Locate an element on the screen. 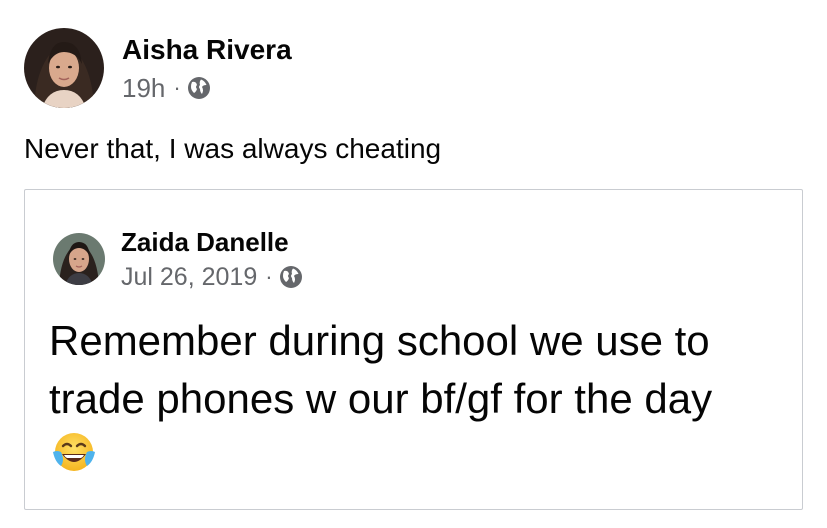 The width and height of the screenshot is (827, 528). face-with-tears-of-joy-icon is located at coordinates (74, 452).